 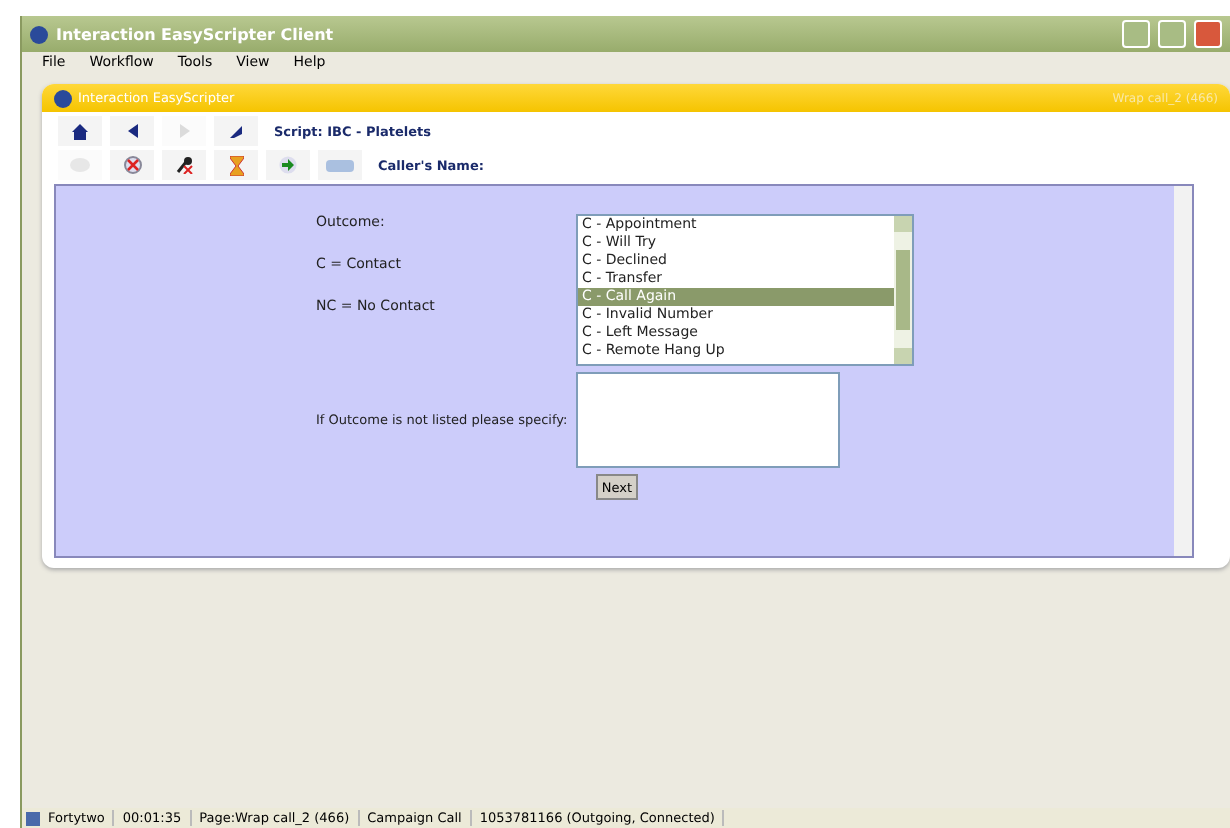 What do you see at coordinates (1172, 34) in the screenshot?
I see `maximize-button` at bounding box center [1172, 34].